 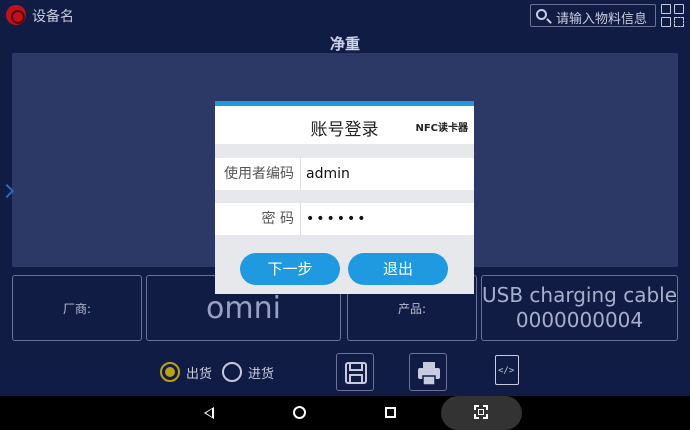 I want to click on manufacturer-label: 厂商:, so click(x=77, y=308).